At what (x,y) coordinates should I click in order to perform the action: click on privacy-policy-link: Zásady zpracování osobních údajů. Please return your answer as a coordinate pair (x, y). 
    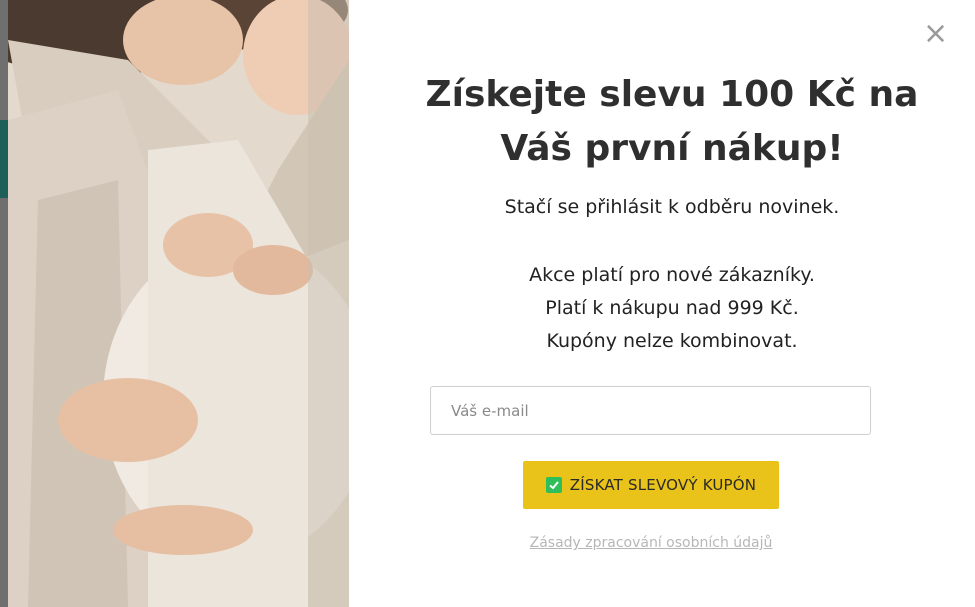
    Looking at the image, I should click on (651, 543).